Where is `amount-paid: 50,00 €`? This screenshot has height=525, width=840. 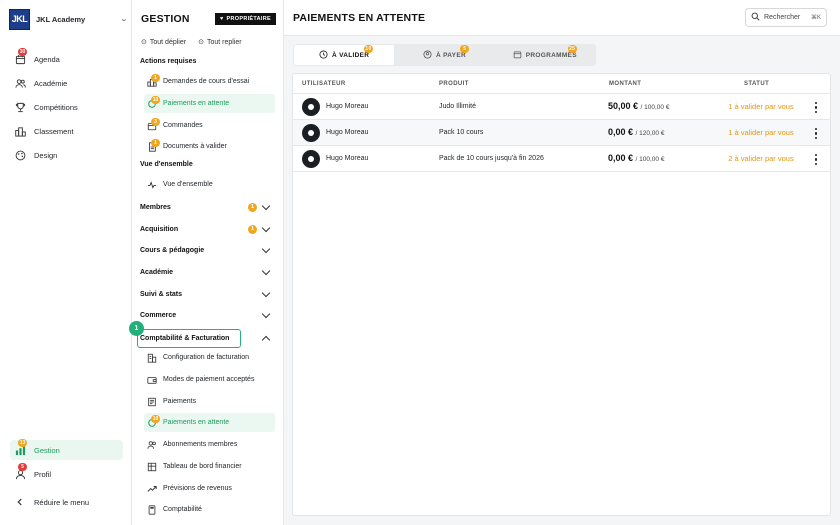 amount-paid: 50,00 € is located at coordinates (623, 106).